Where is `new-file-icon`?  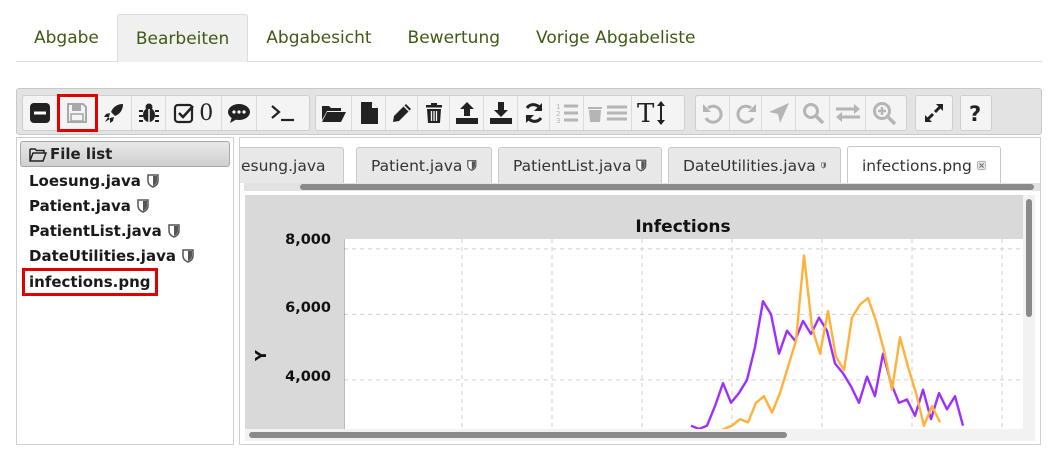
new-file-icon is located at coordinates (369, 113).